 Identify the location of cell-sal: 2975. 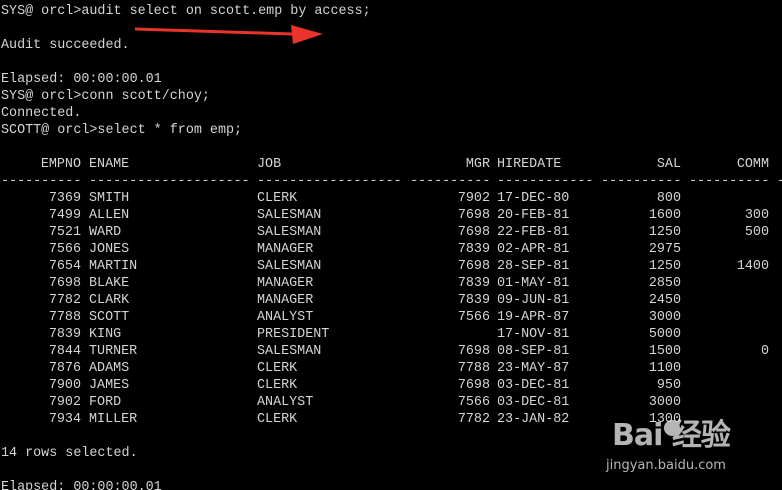
(664, 249).